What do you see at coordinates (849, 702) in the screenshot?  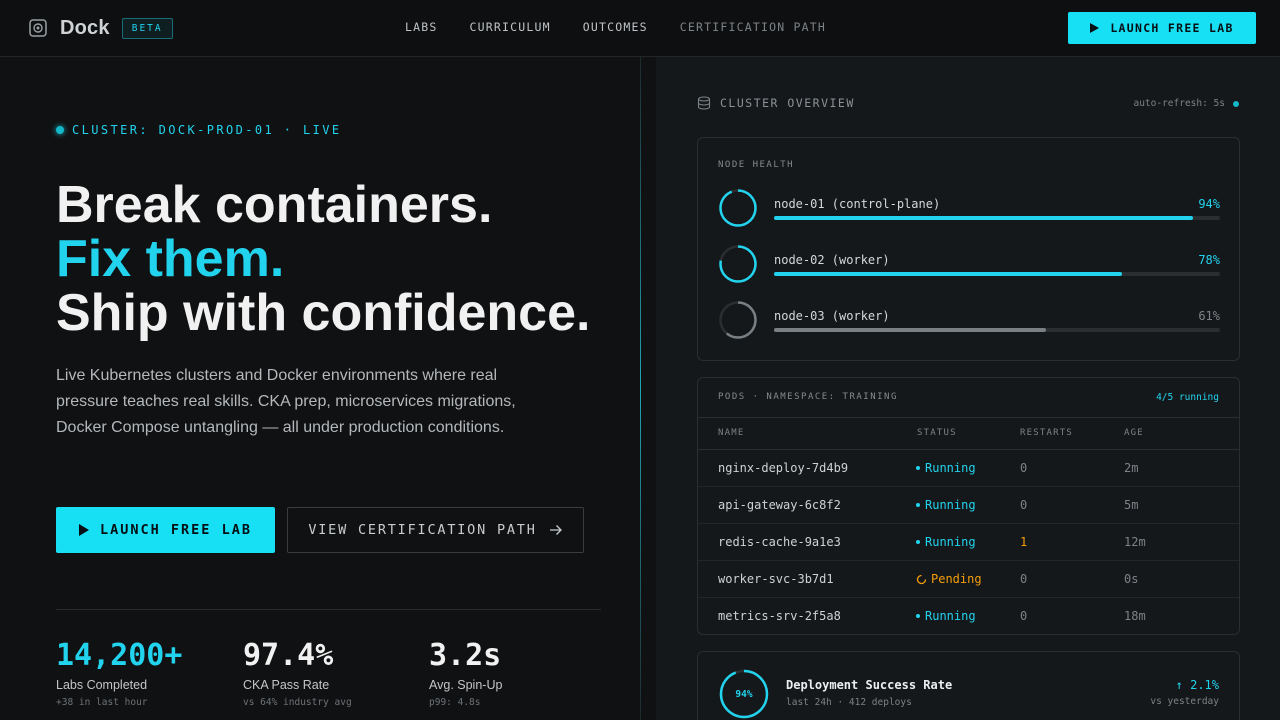 I see `deployment-subtitle: last 24h · 412 deploys` at bounding box center [849, 702].